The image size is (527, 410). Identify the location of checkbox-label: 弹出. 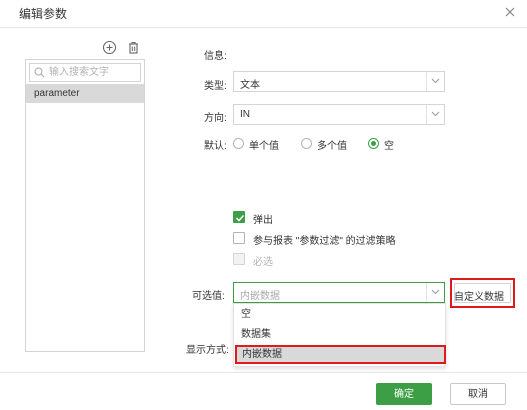
(263, 220).